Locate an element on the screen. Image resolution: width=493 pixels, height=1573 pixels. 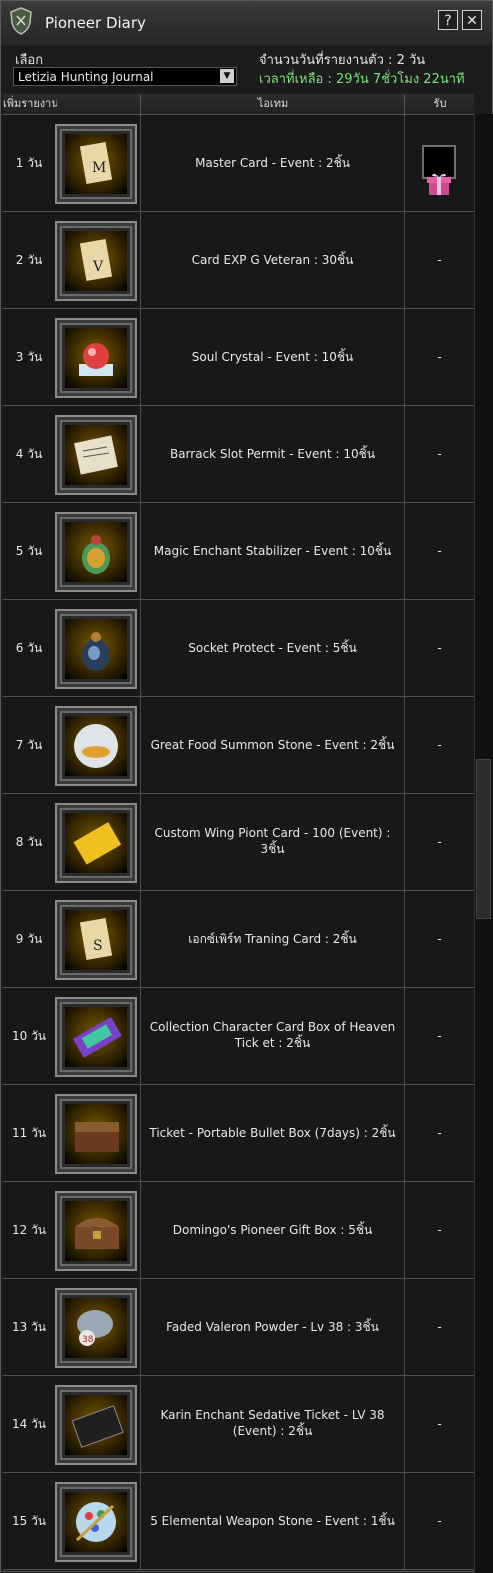
table-row: 3 วัน Soul Crystal - Event : 10ชิ้น - is located at coordinates (238, 357).